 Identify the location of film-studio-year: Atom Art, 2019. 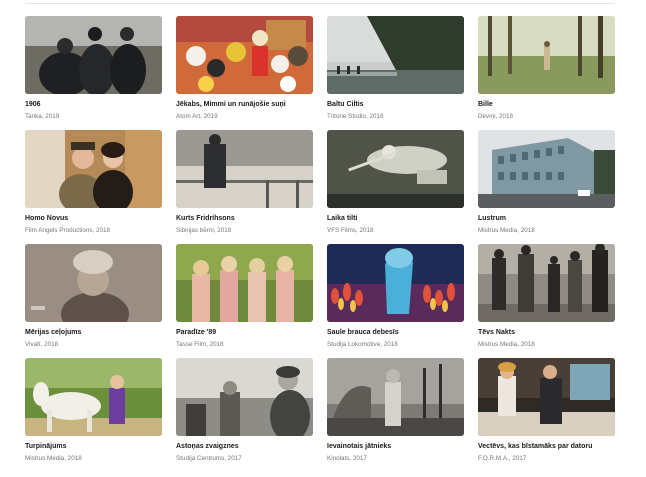
(197, 116).